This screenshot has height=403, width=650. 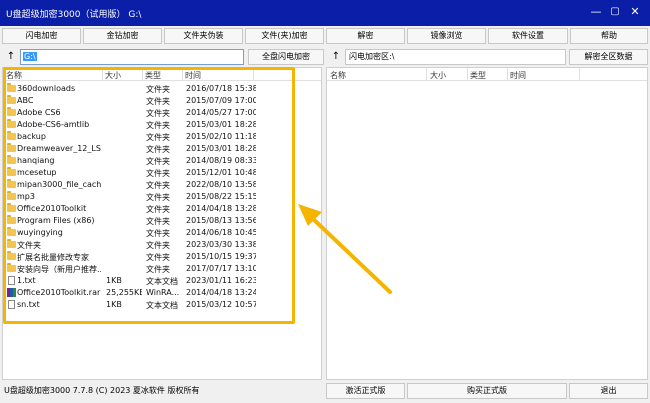 I want to click on buy-button: 购买正式版, so click(x=487, y=391).